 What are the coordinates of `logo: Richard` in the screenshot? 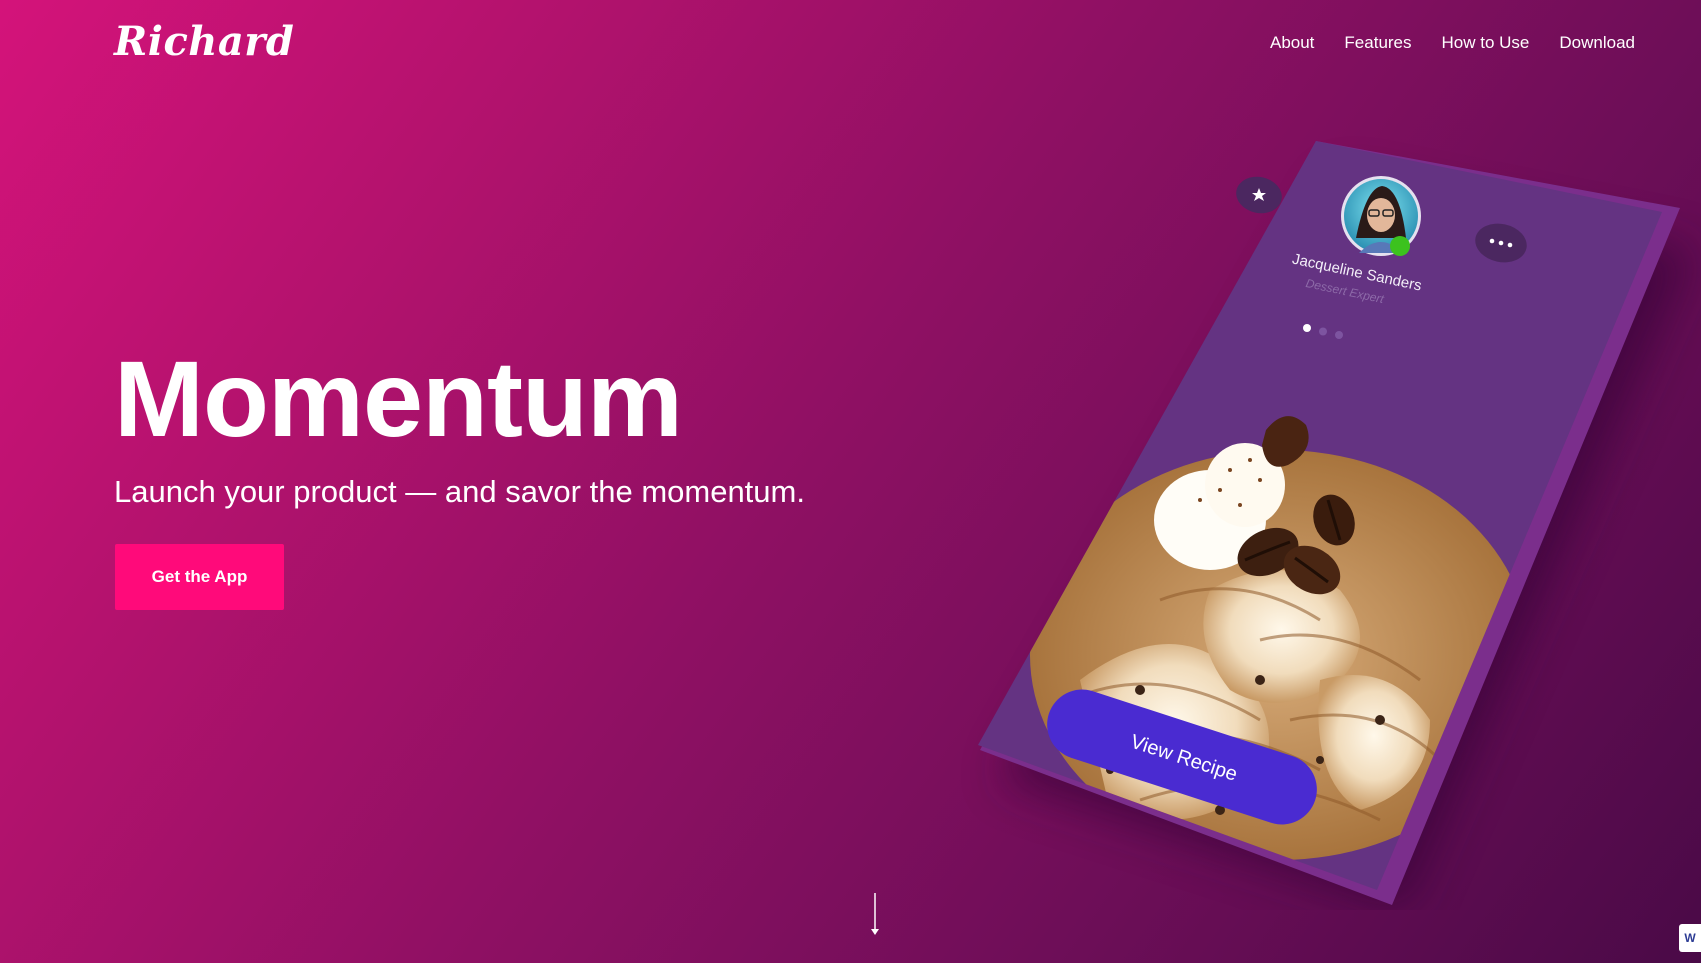 It's located at (204, 41).